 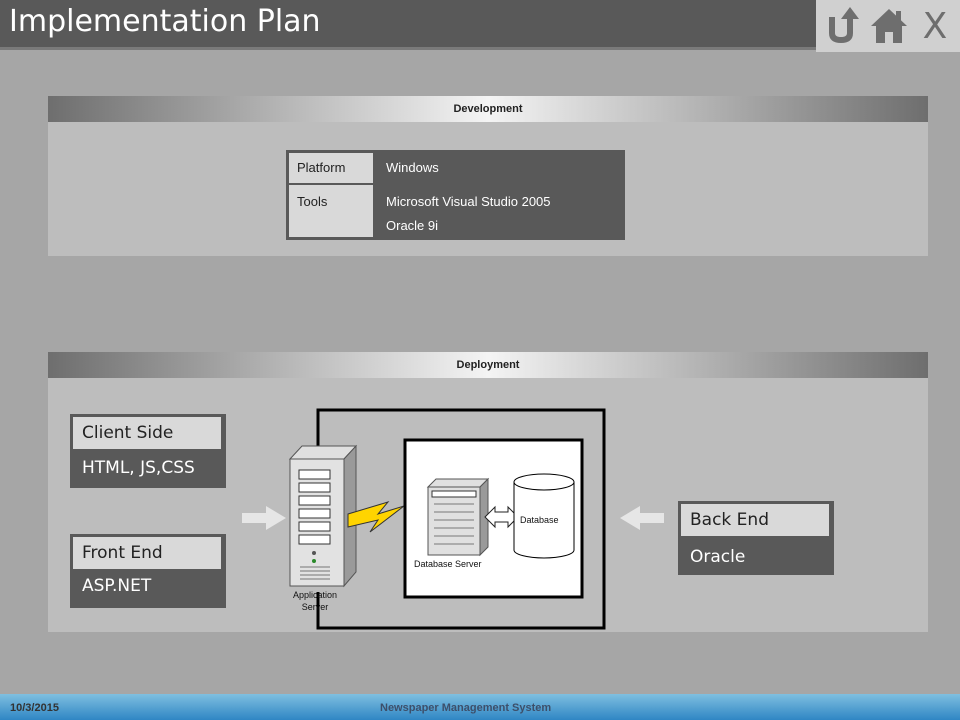 I want to click on nav-toolbar: X, so click(x=888, y=26).